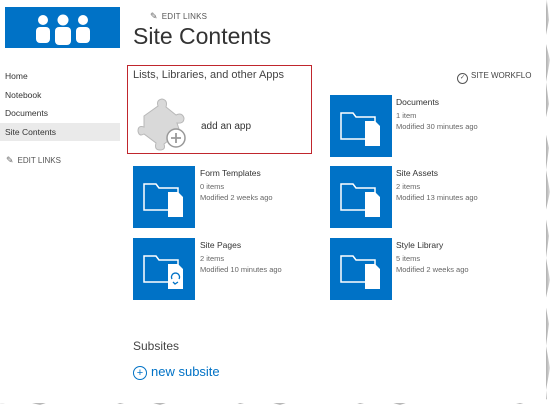 The width and height of the screenshot is (555, 414). I want to click on style-library-tile, so click(361, 269).